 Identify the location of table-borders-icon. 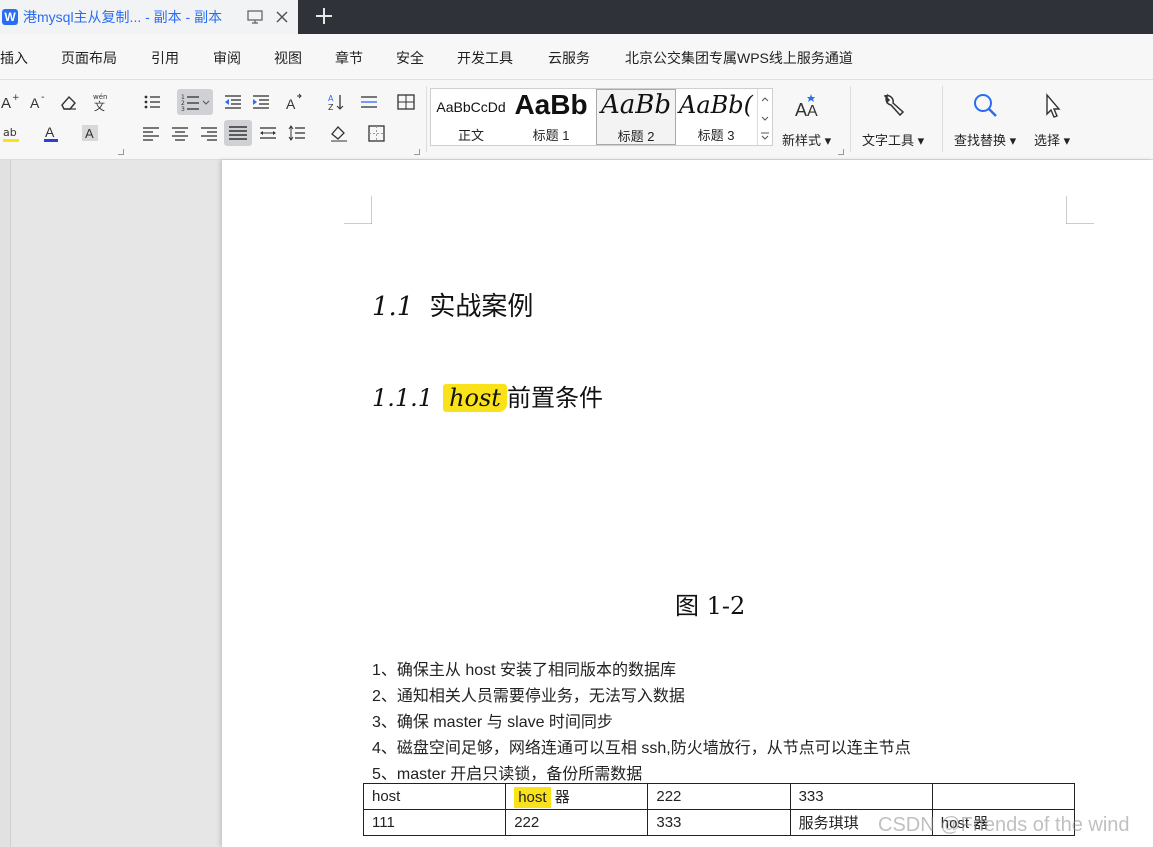
(406, 102).